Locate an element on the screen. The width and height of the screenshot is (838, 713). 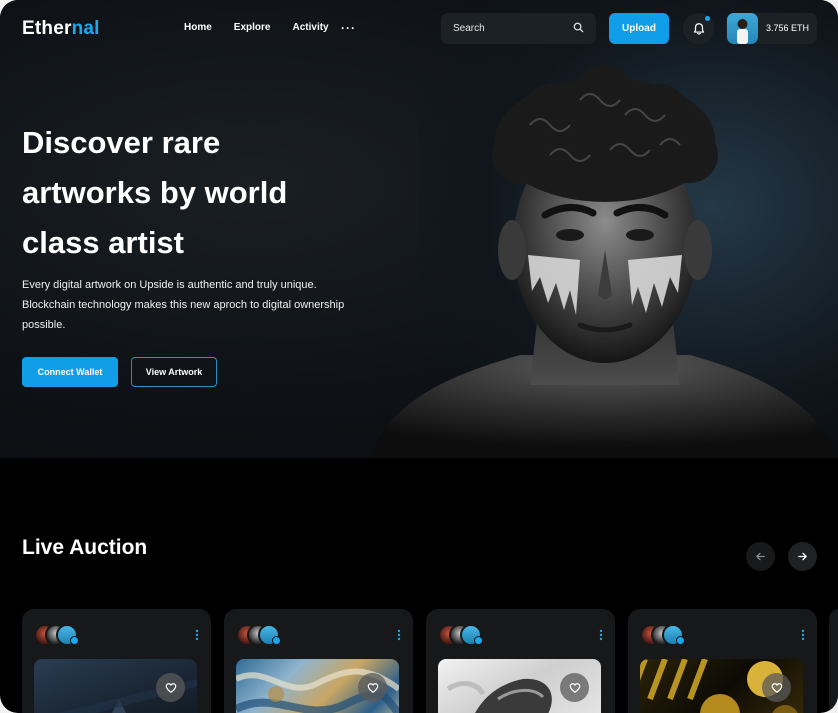
logo-text-accent: nal is located at coordinates (85, 28).